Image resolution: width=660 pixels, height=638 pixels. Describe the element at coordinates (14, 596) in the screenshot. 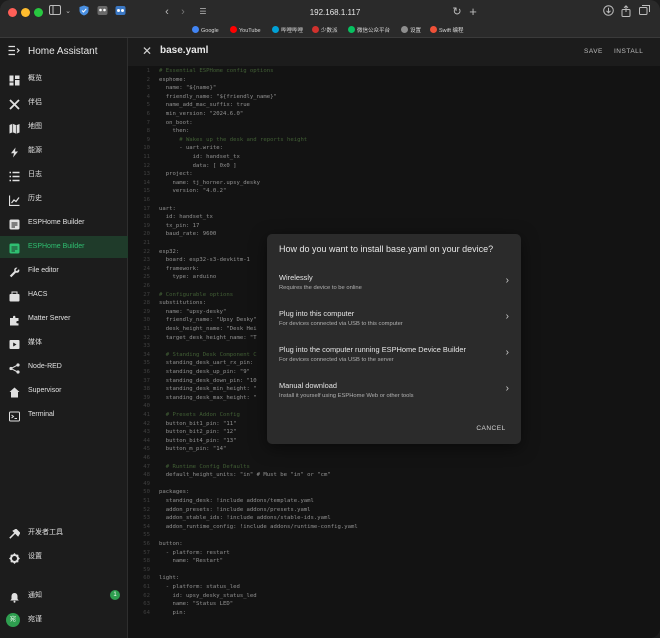

I see `bell-icon` at that location.